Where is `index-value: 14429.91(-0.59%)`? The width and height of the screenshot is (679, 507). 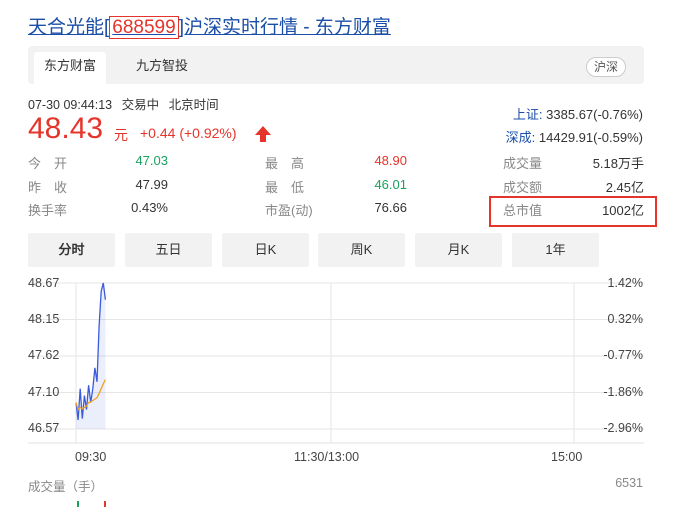 index-value: 14429.91(-0.59%) is located at coordinates (590, 137).